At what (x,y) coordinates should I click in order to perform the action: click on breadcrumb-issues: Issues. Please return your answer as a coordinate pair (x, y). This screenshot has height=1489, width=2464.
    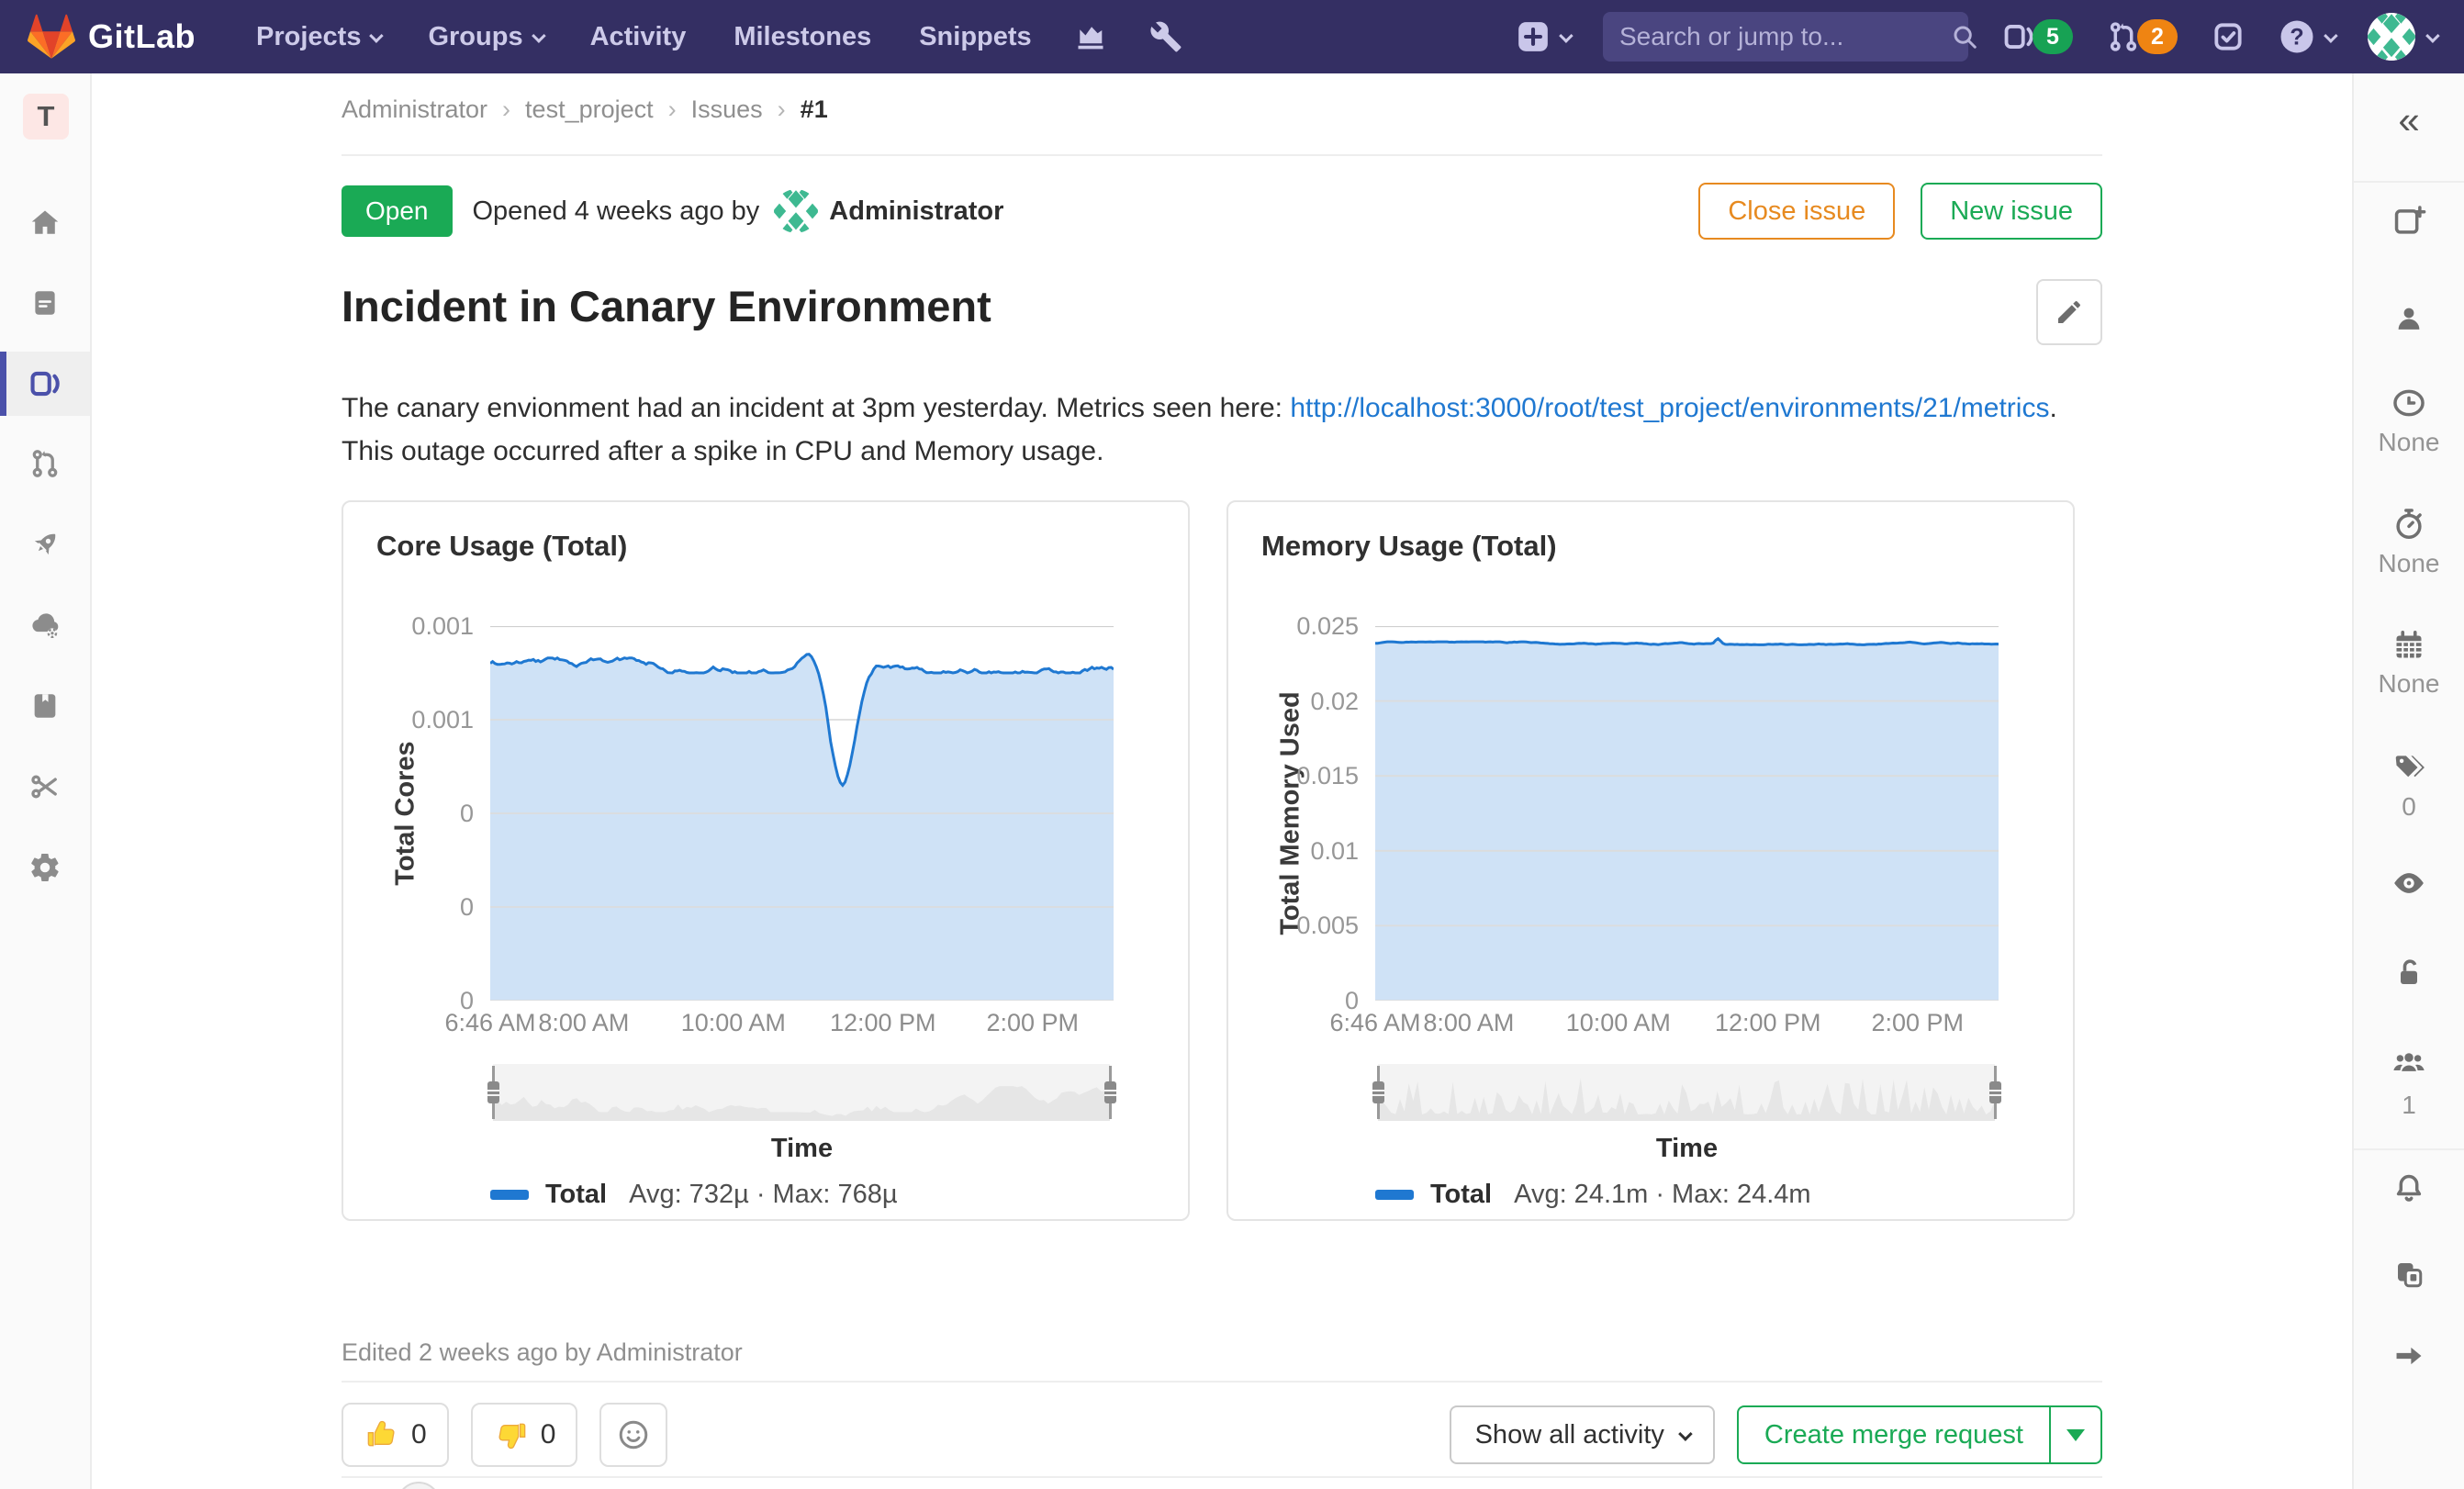
    Looking at the image, I should click on (727, 109).